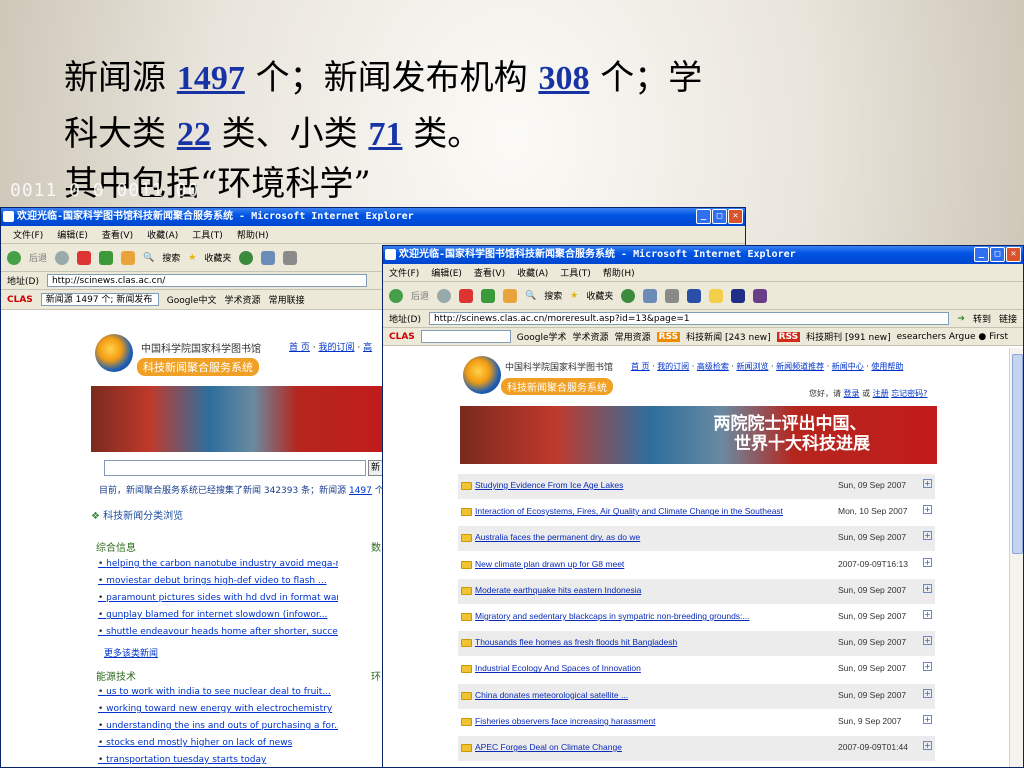 The width and height of the screenshot is (1024, 768). I want to click on google-scholar-button: Google学术, so click(542, 336).